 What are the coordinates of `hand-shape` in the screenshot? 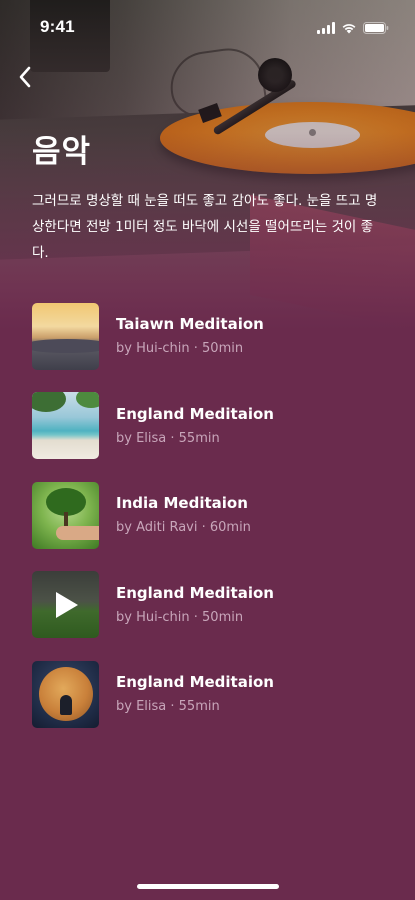 It's located at (77, 532).